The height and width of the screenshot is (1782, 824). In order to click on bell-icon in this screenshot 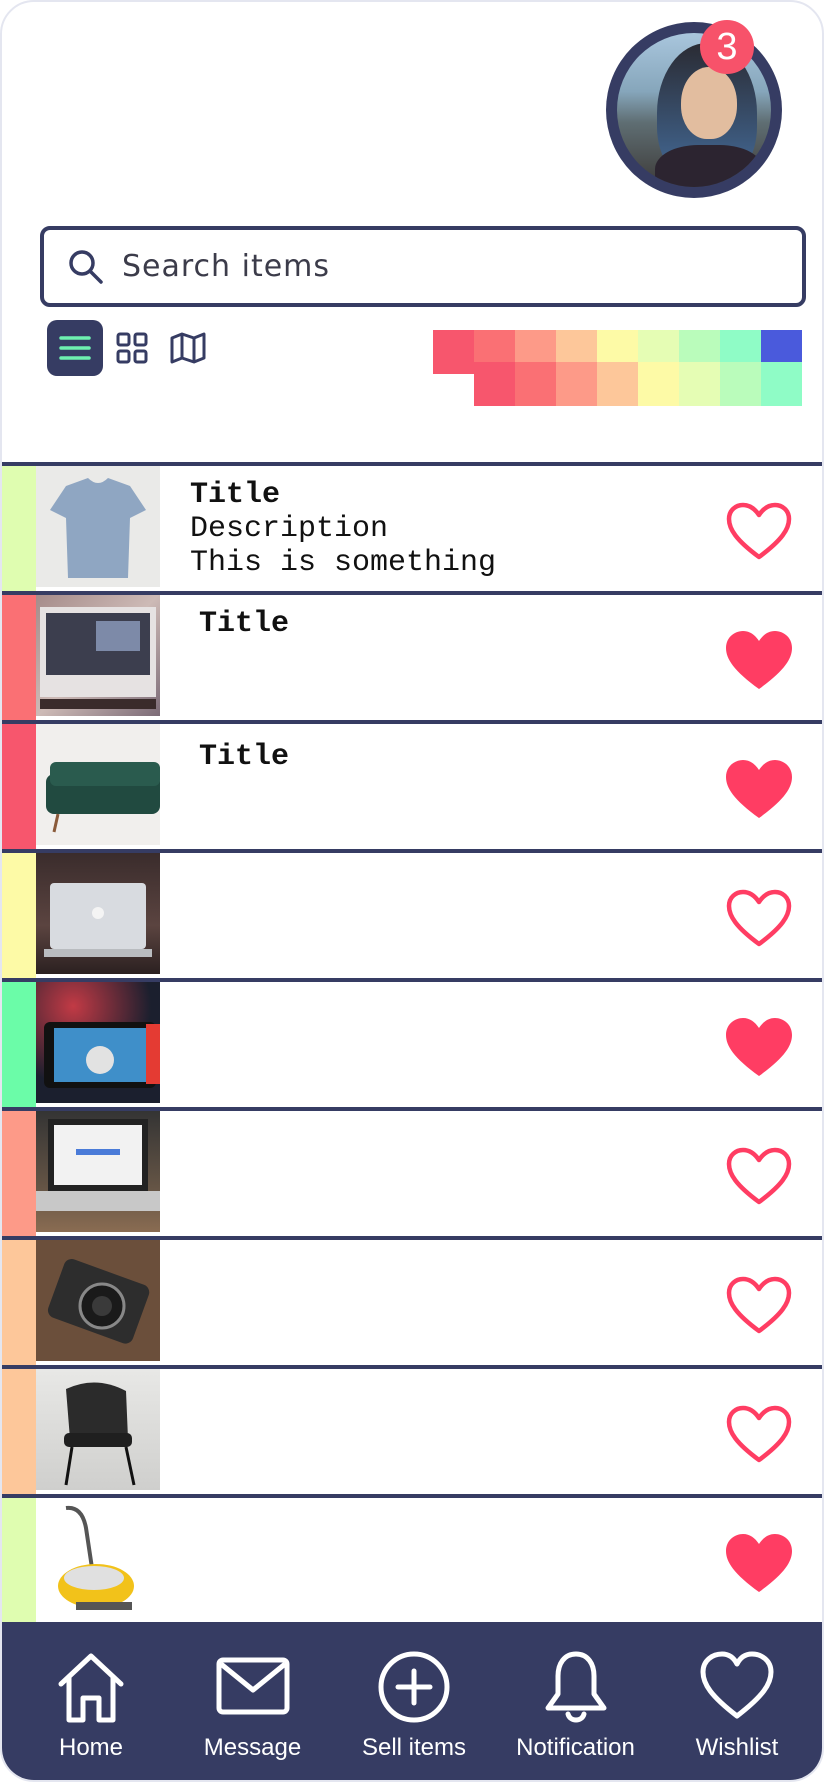, I will do `click(575, 1687)`.